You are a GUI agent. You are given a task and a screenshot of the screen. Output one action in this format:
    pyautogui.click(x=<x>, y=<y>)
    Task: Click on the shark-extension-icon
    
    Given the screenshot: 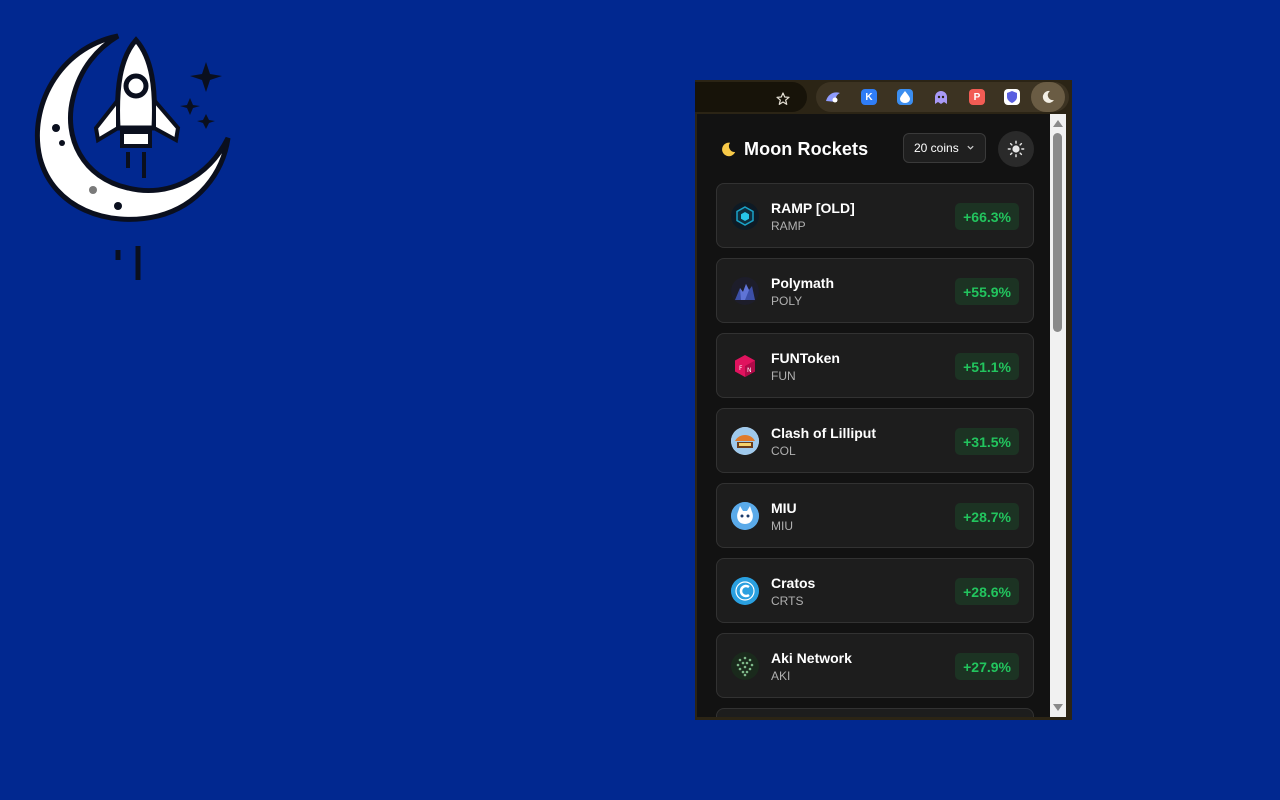 What is the action you would take?
    pyautogui.click(x=833, y=97)
    